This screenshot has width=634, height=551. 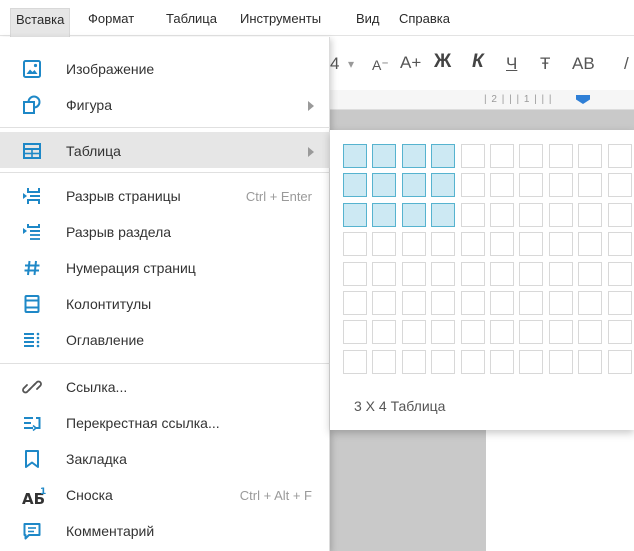 I want to click on strikethrough-button: Ŧ, so click(x=545, y=64).